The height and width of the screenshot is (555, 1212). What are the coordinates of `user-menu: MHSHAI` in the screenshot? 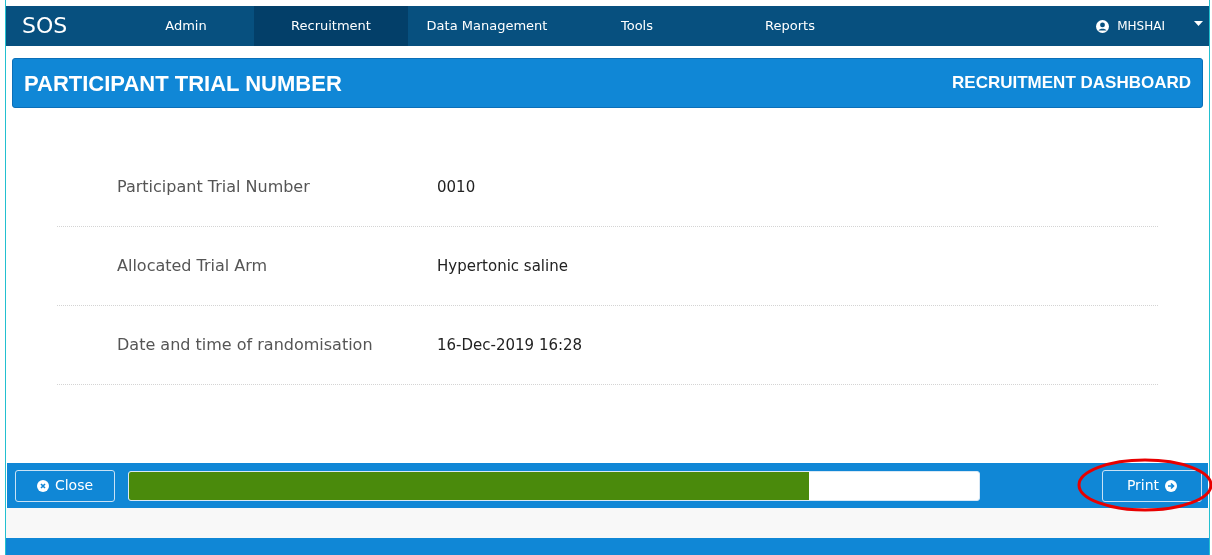 It's located at (1141, 26).